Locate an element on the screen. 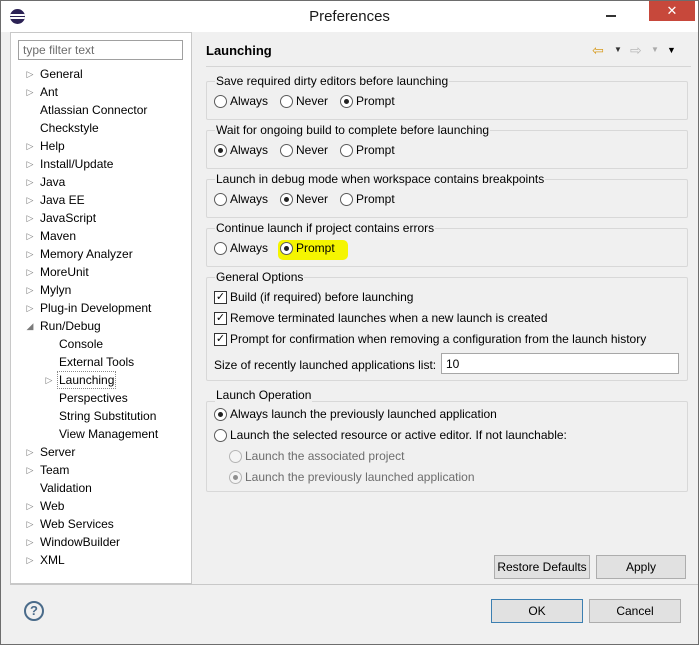 The height and width of the screenshot is (645, 699). close-button: ✕ is located at coordinates (672, 11).